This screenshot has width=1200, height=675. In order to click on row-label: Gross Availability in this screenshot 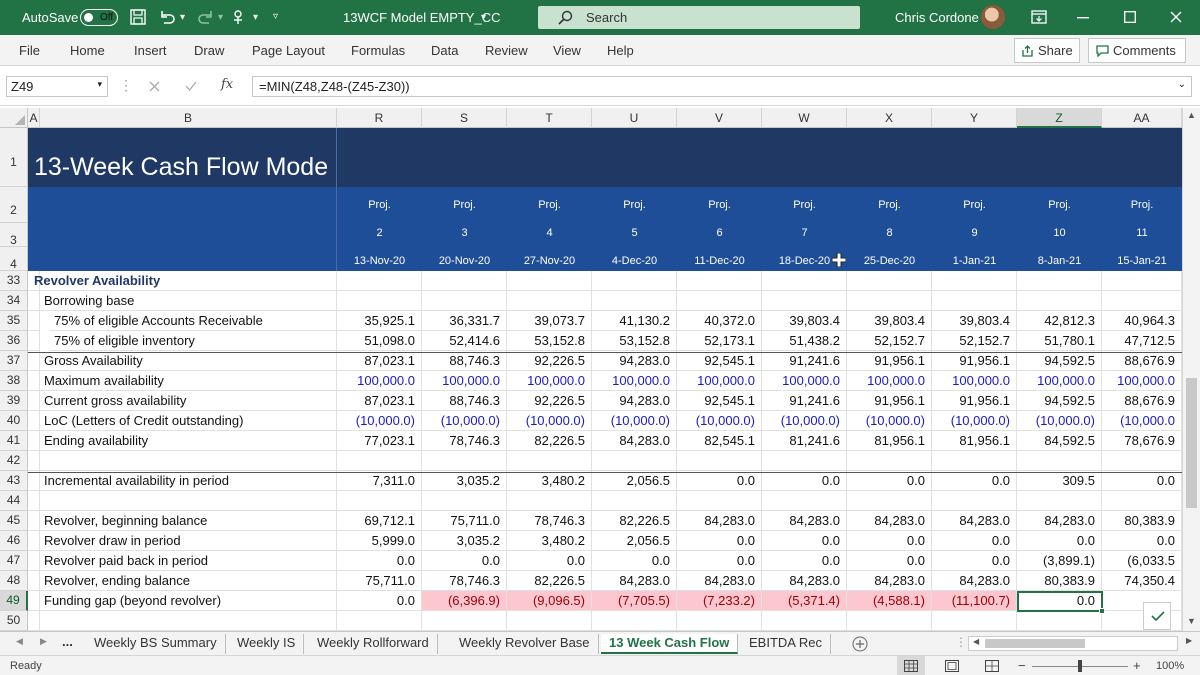, I will do `click(188, 361)`.